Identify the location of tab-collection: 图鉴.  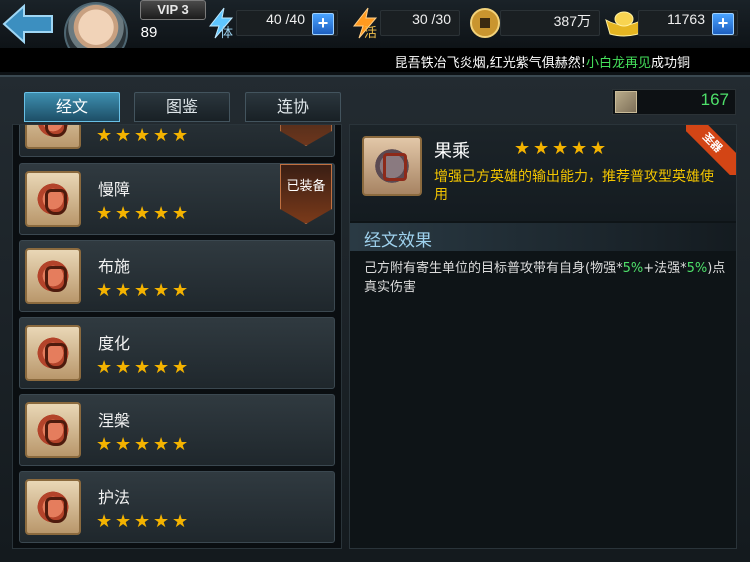
(182, 107).